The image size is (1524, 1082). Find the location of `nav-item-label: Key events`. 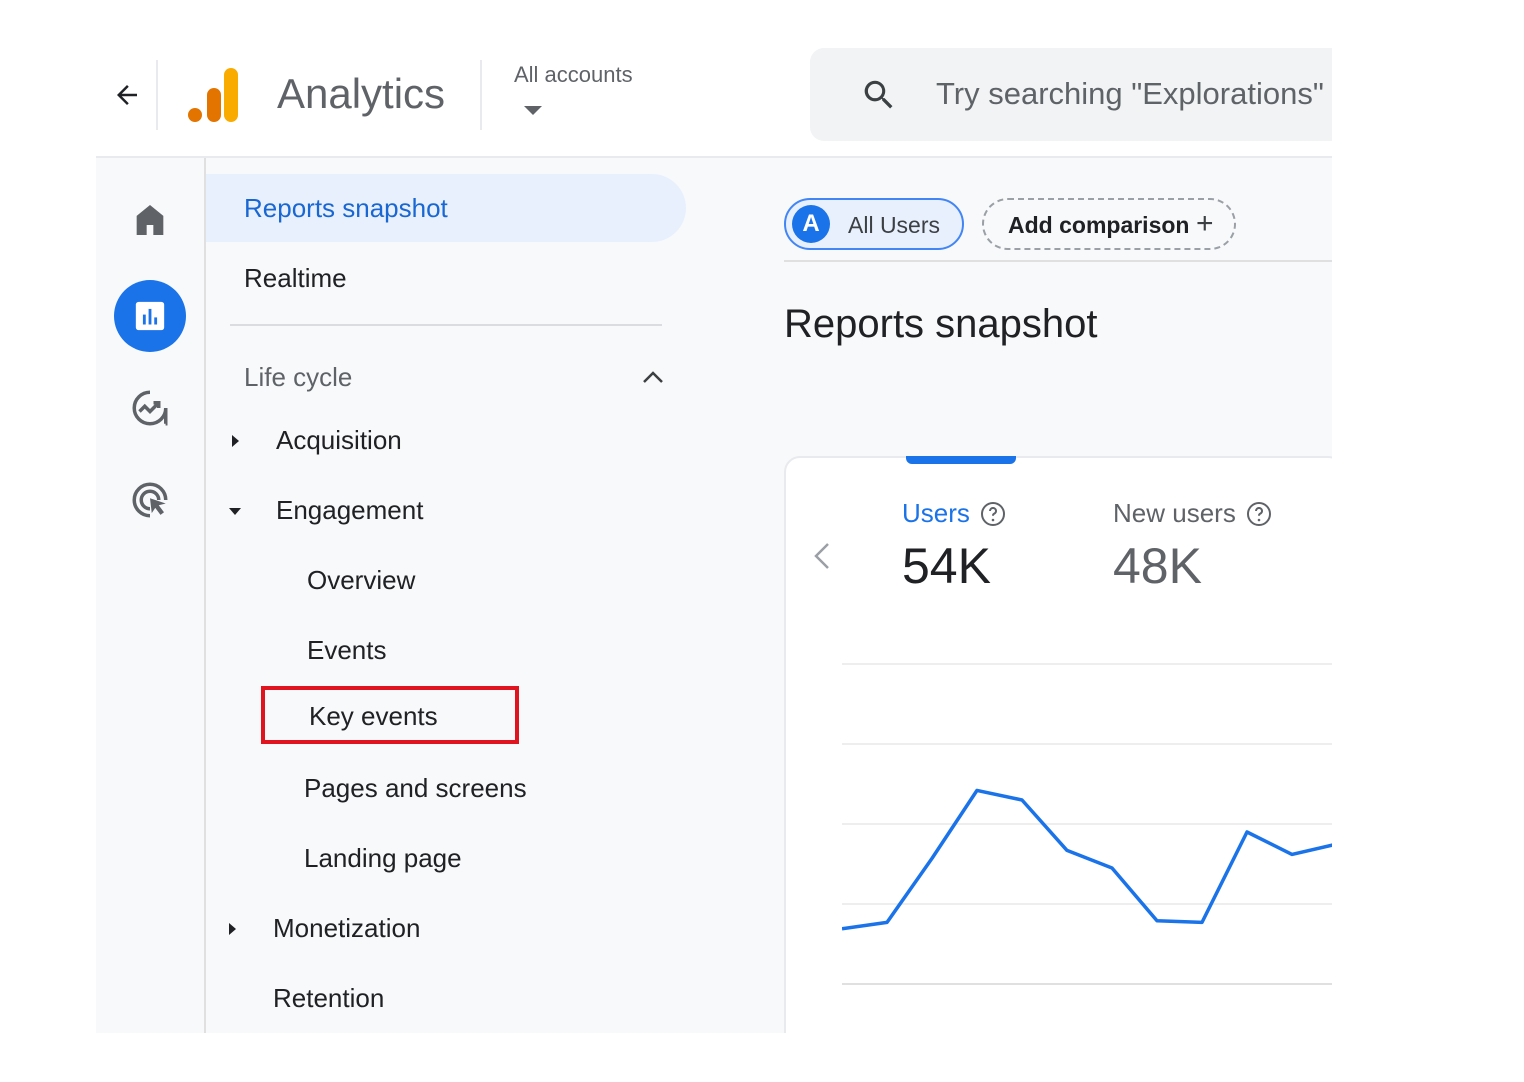

nav-item-label: Key events is located at coordinates (373, 715).